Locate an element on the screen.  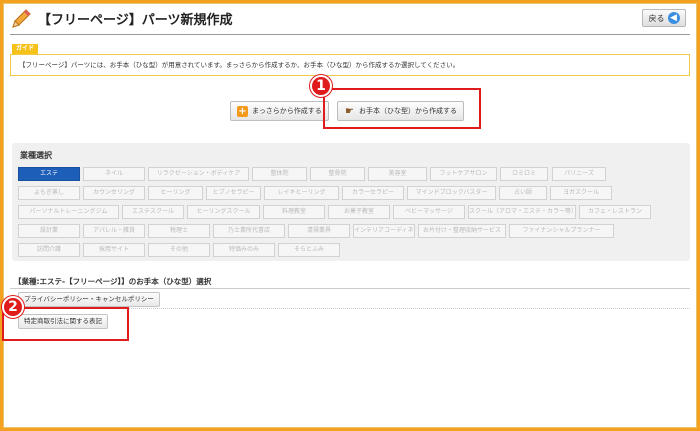
industry-chip: 美容室 is located at coordinates (397, 174).